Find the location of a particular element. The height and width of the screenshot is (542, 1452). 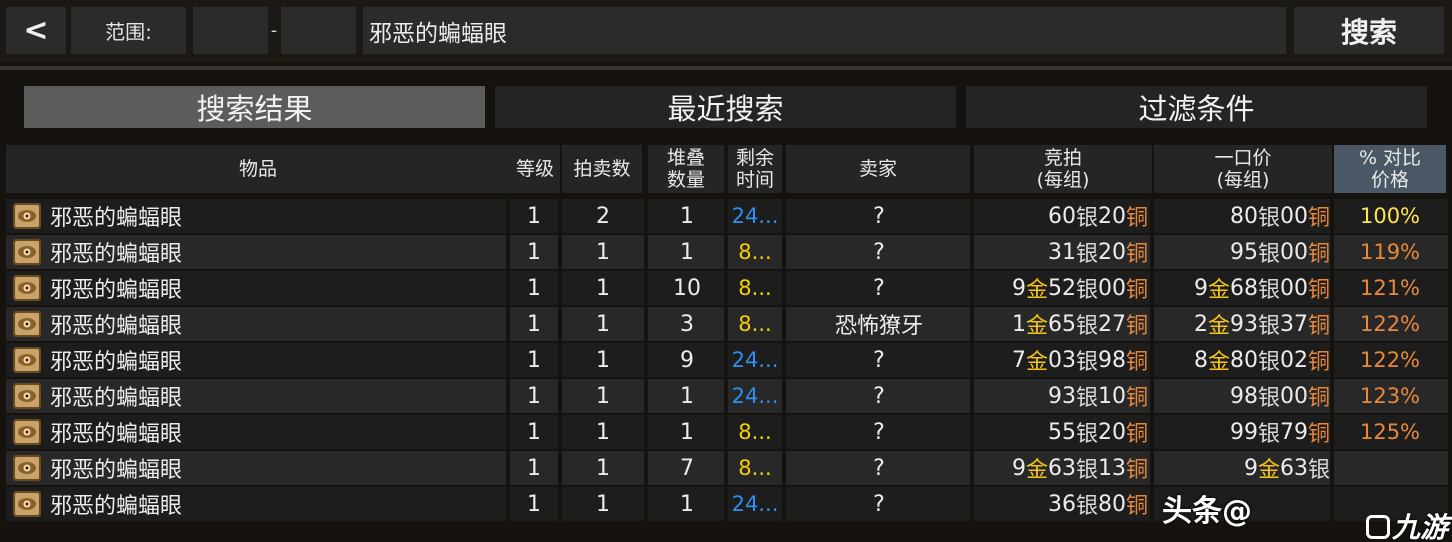

table-row: 邪恶的蝙蝠眼 1 1 1 8...? 31 银 20 铜 95 银 00 铜 119% is located at coordinates (727, 252).